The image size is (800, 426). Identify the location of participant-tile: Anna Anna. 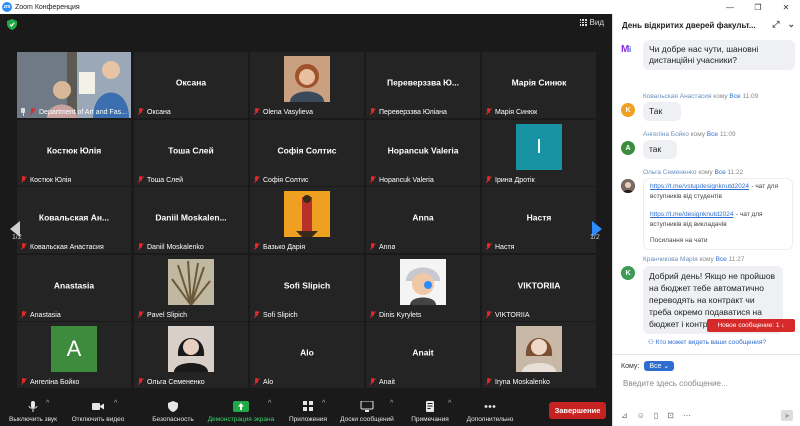
(423, 220).